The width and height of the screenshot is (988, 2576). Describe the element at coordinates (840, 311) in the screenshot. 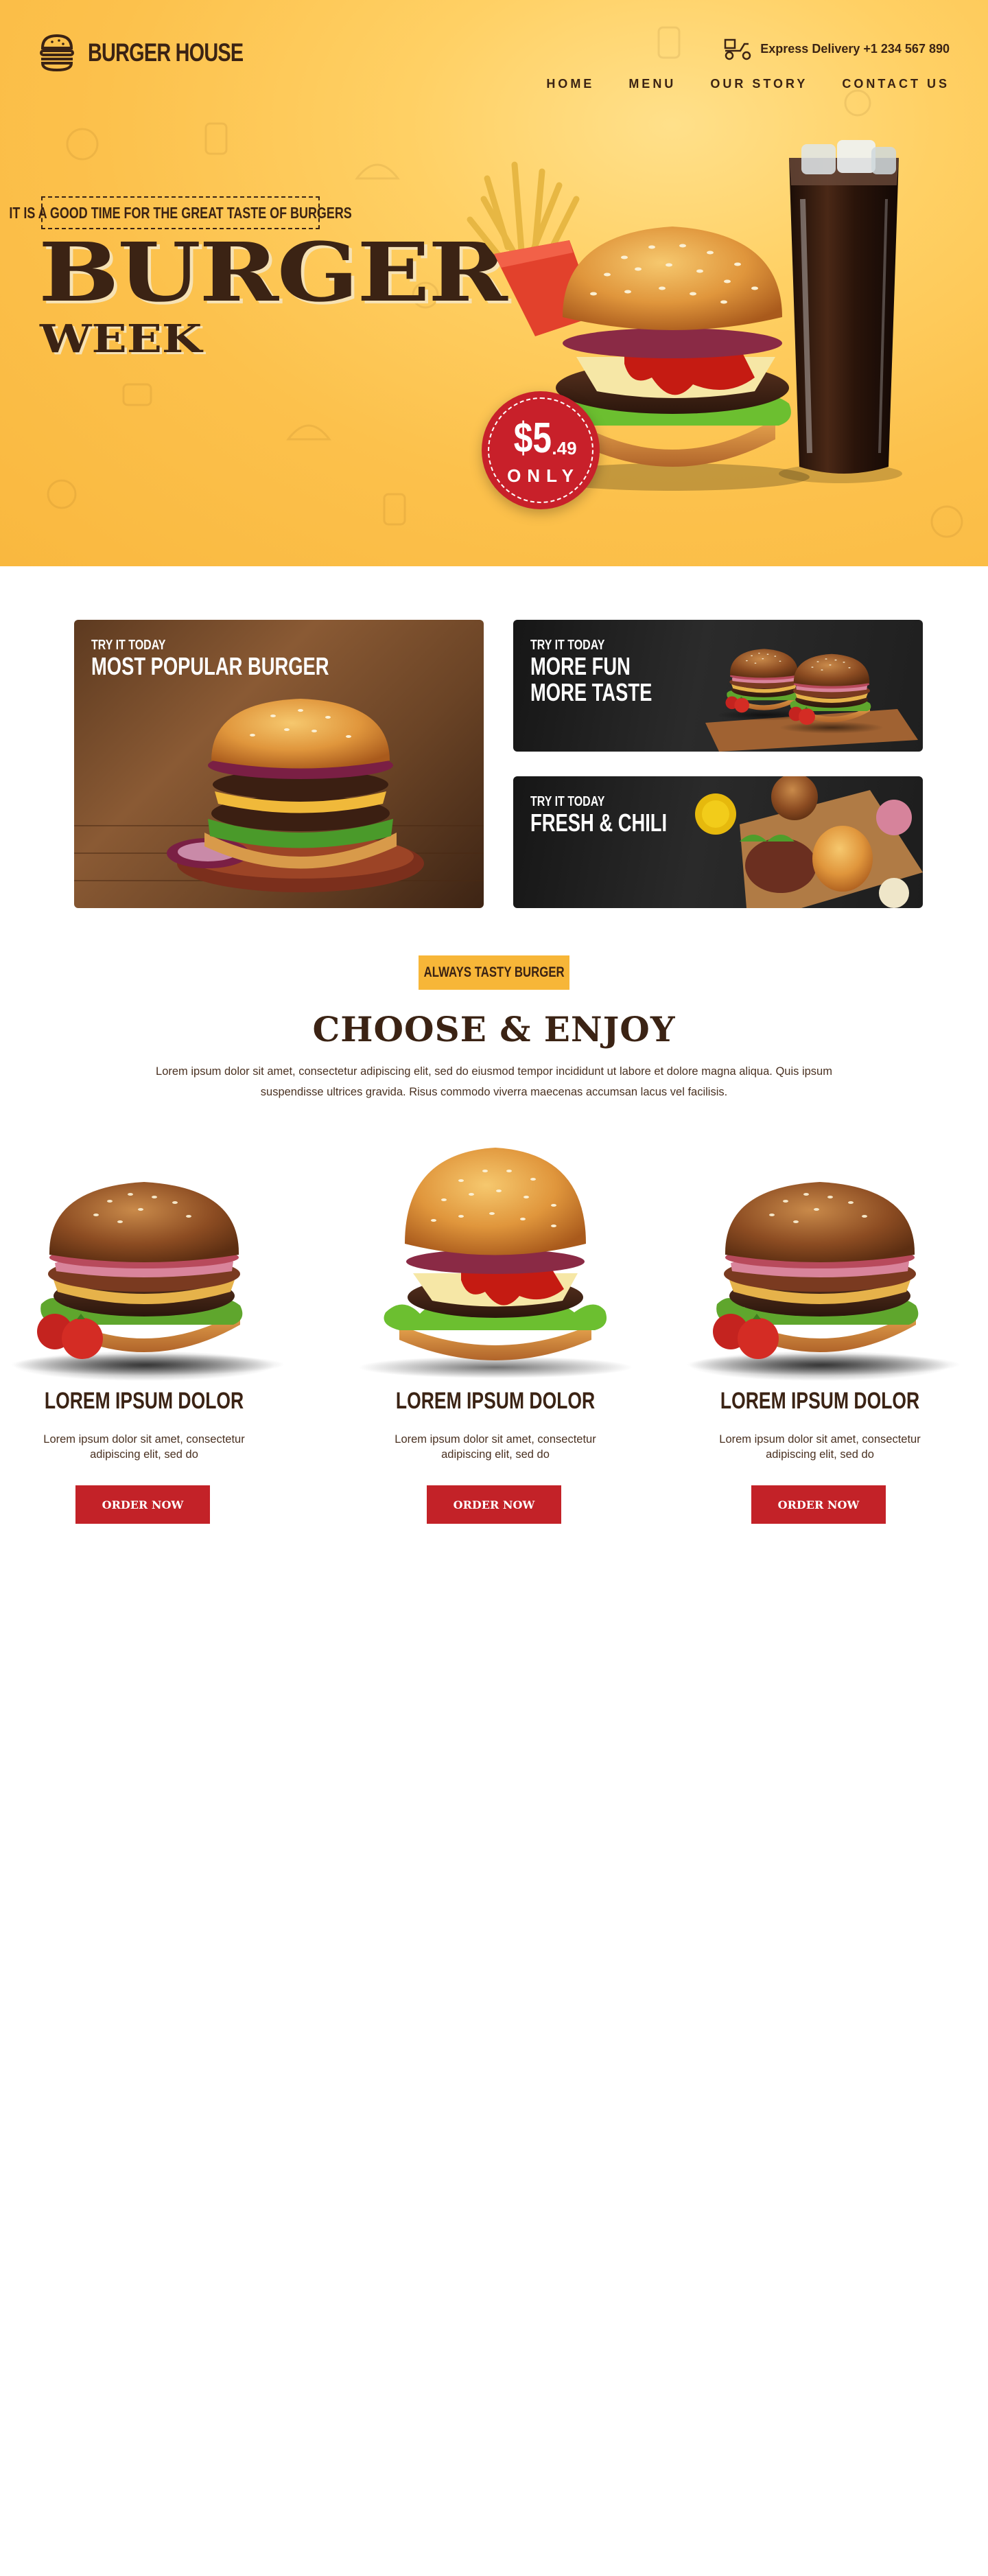

I see `cola-glass-image` at that location.